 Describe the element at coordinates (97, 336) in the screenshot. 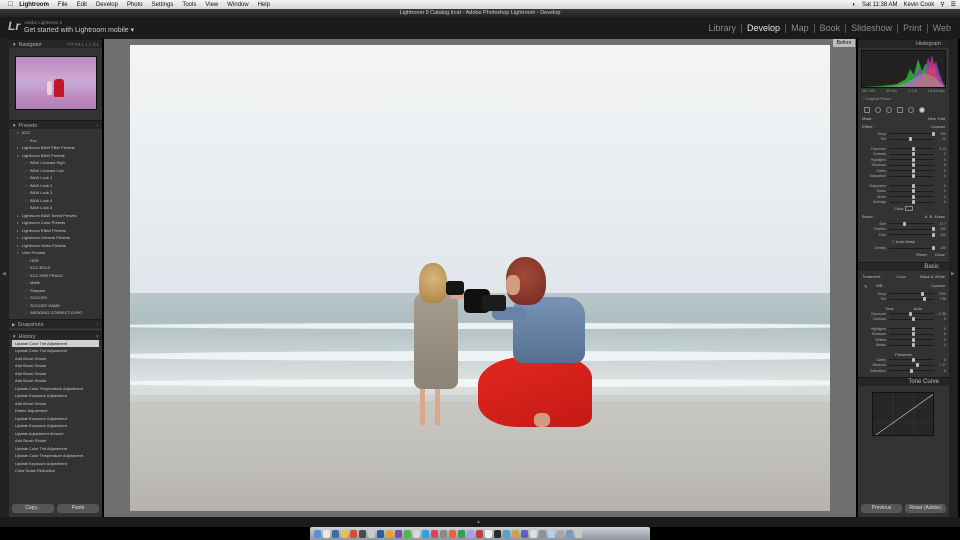

I see `clear-history-icon: ✕` at that location.